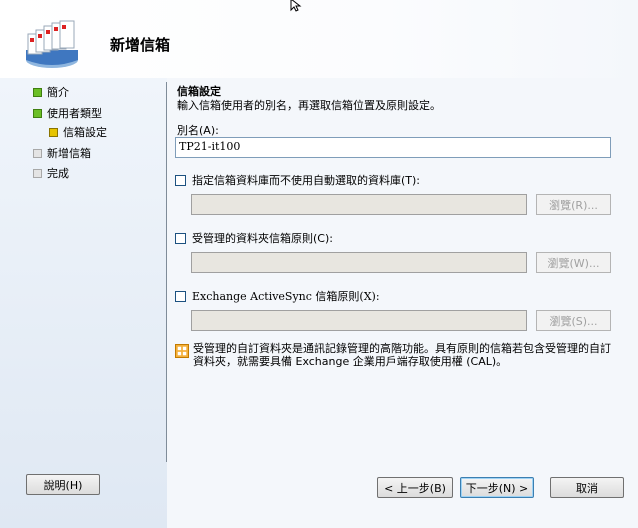 The image size is (638, 528). What do you see at coordinates (286, 296) in the screenshot?
I see `activesync-checkbox-label: Exchange ActiveSync 信箱原則(X):` at bounding box center [286, 296].